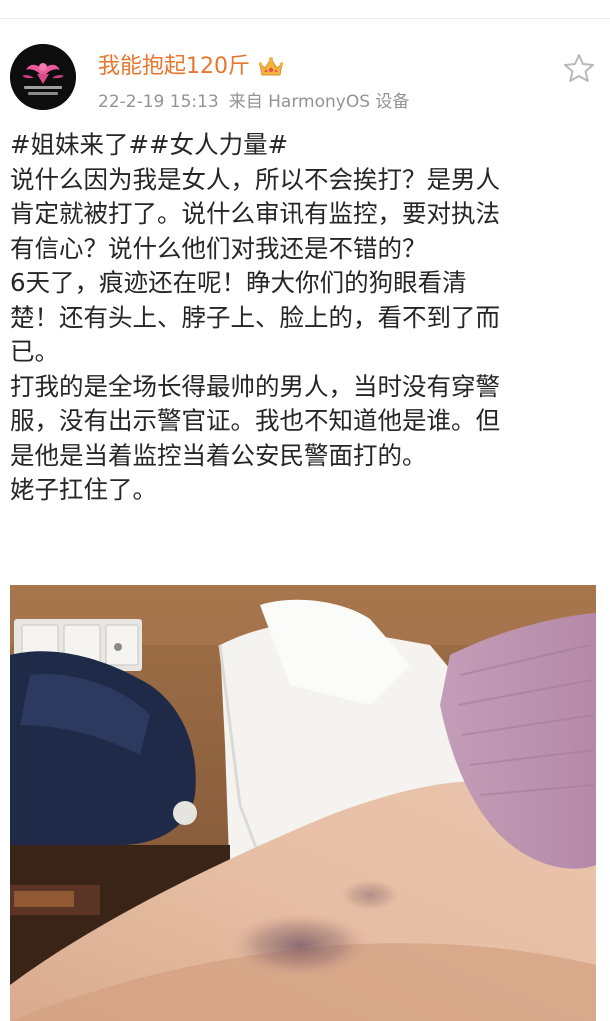  I want to click on post-text-line: 楚！还有头上、脖子上、脸上的，看不到了而, so click(255, 317).